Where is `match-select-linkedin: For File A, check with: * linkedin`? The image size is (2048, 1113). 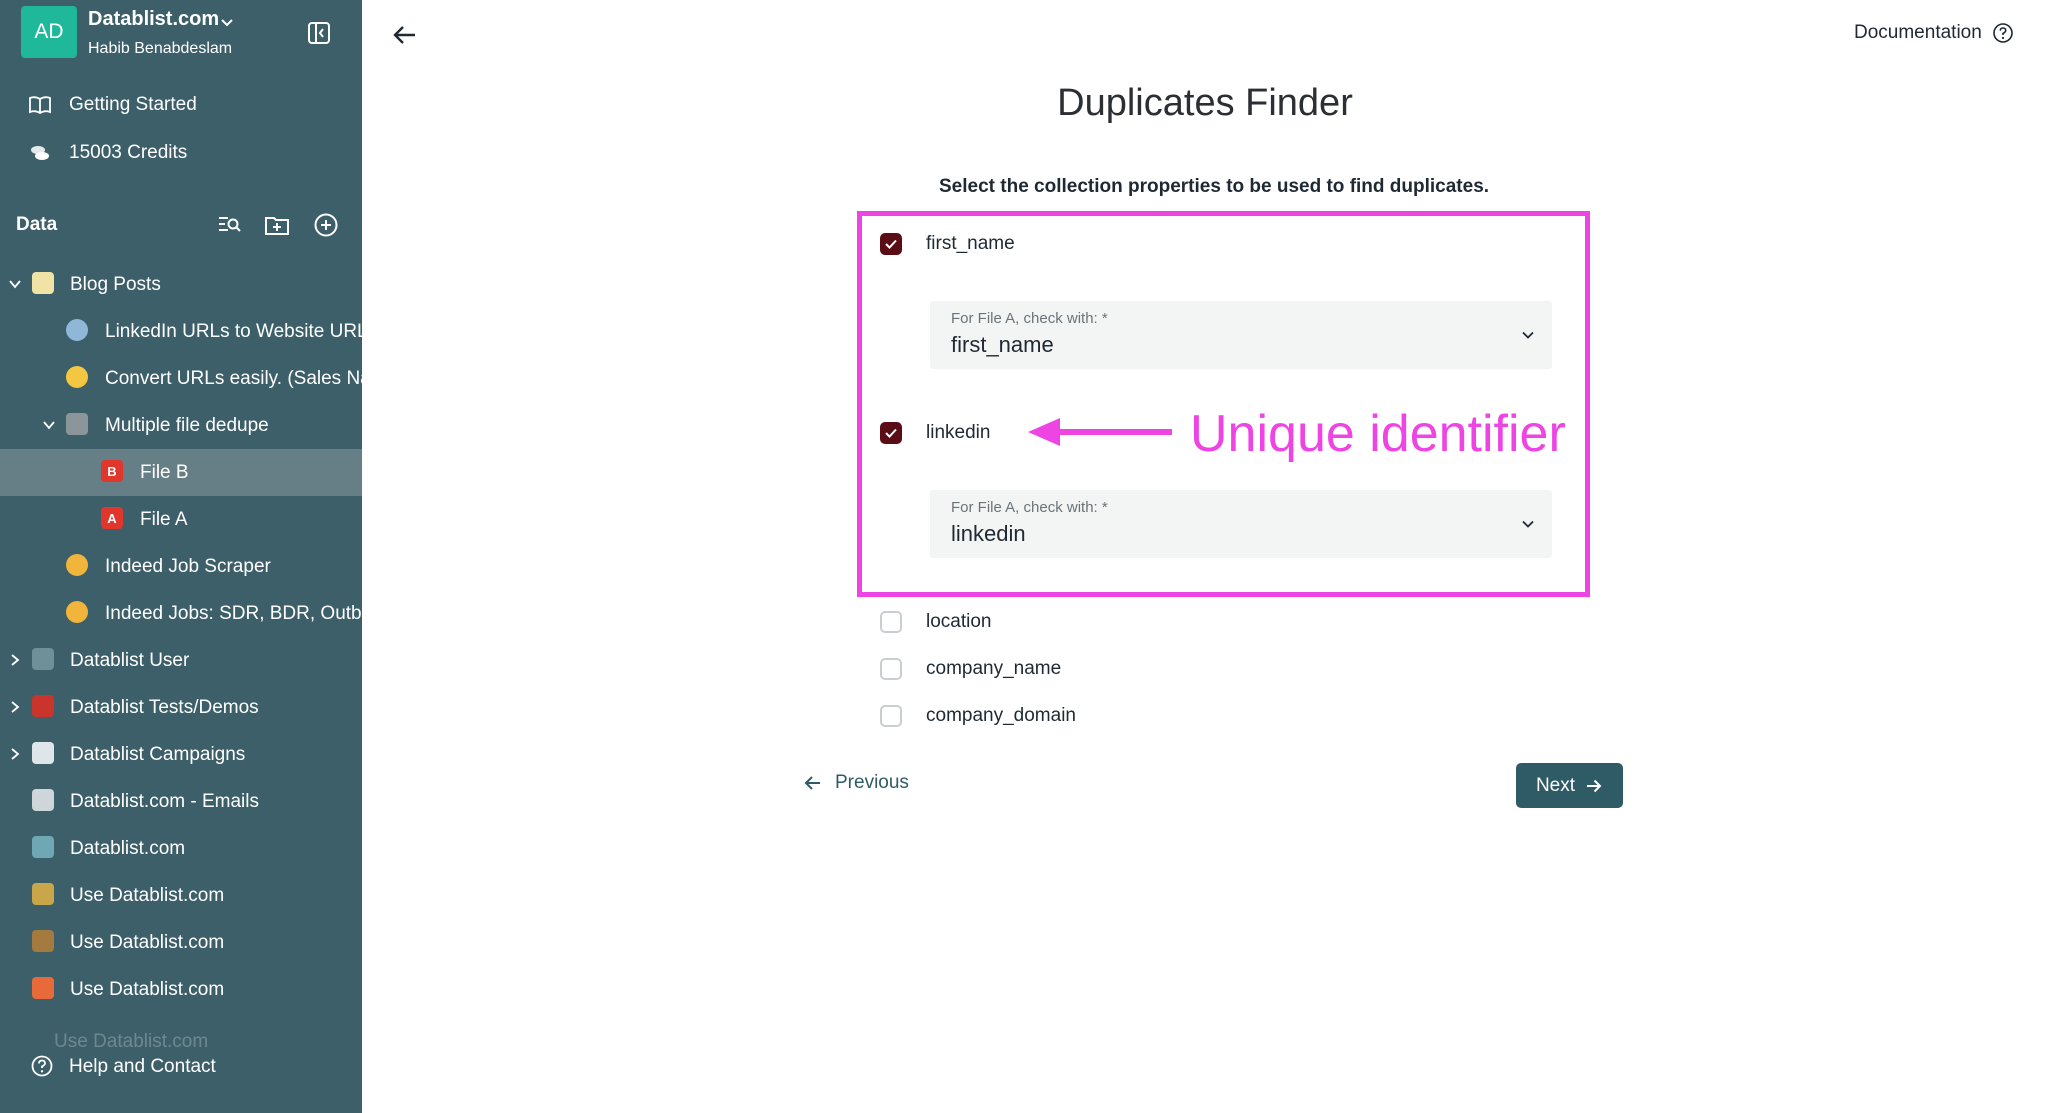 match-select-linkedin: For File A, check with: * linkedin is located at coordinates (1241, 524).